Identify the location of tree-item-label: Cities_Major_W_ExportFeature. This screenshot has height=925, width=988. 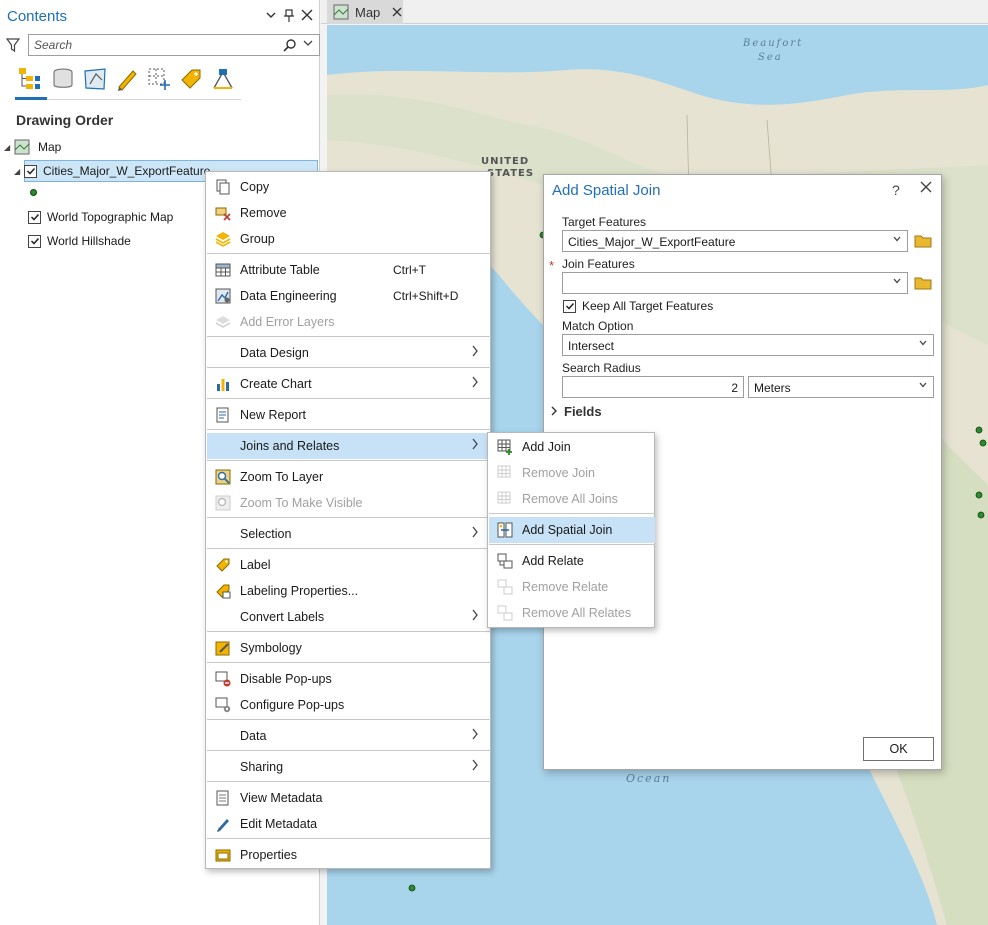
(127, 171).